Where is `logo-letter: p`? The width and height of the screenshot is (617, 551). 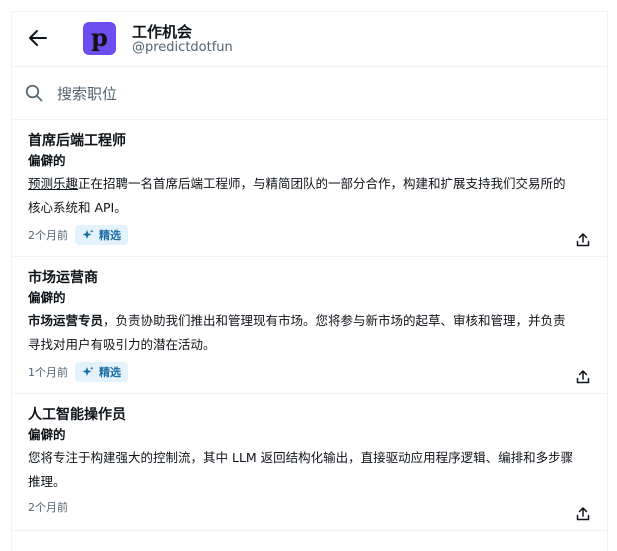
logo-letter: p is located at coordinates (99, 37).